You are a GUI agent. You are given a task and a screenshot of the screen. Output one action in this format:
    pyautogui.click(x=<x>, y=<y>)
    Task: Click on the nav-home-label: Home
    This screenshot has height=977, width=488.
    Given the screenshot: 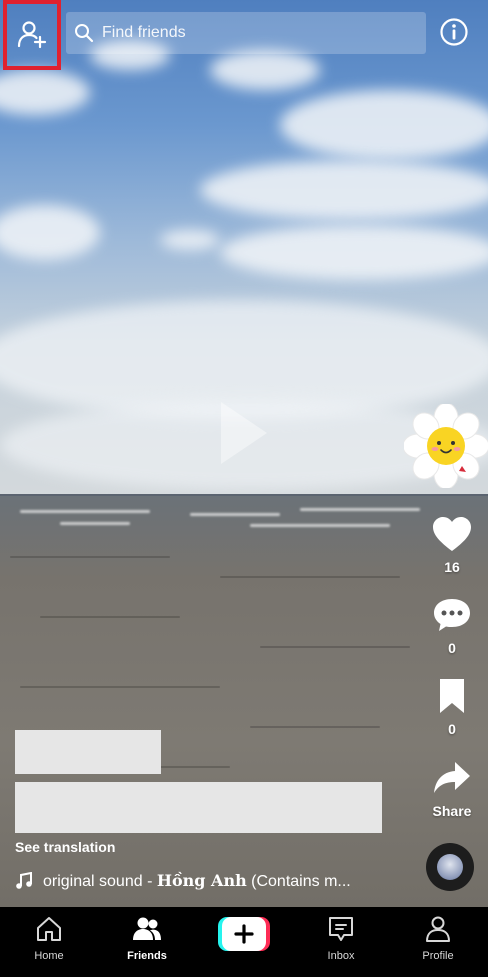 What is the action you would take?
    pyautogui.click(x=49, y=956)
    